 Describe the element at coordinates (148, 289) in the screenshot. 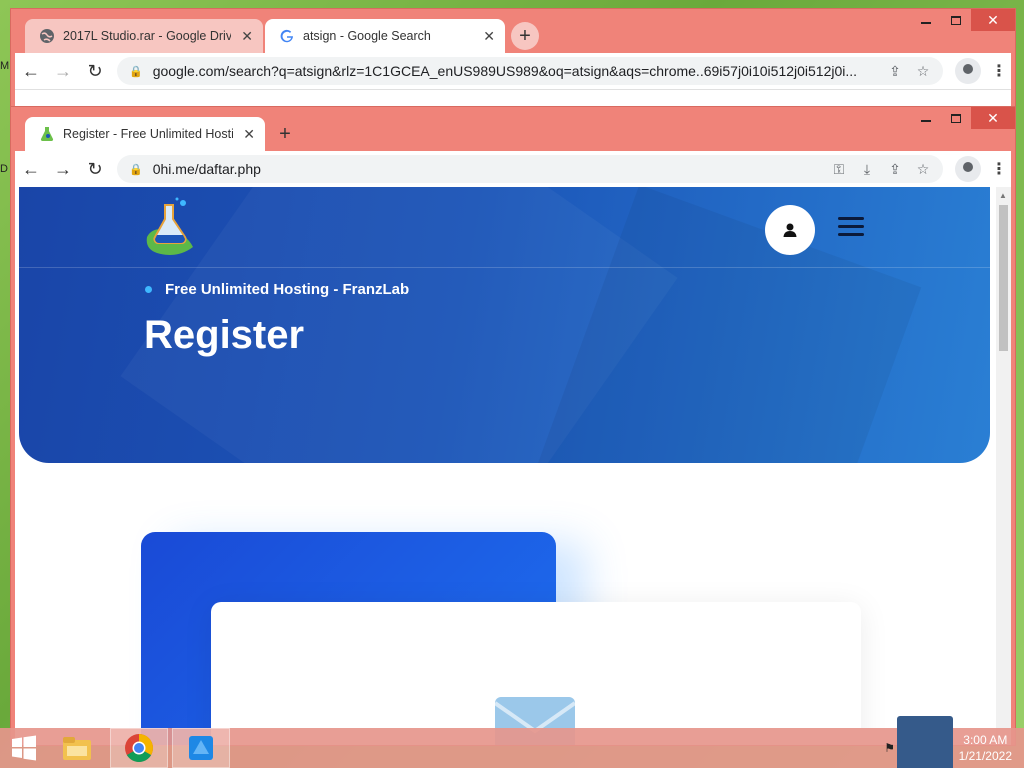

I see `bullet-dot` at that location.